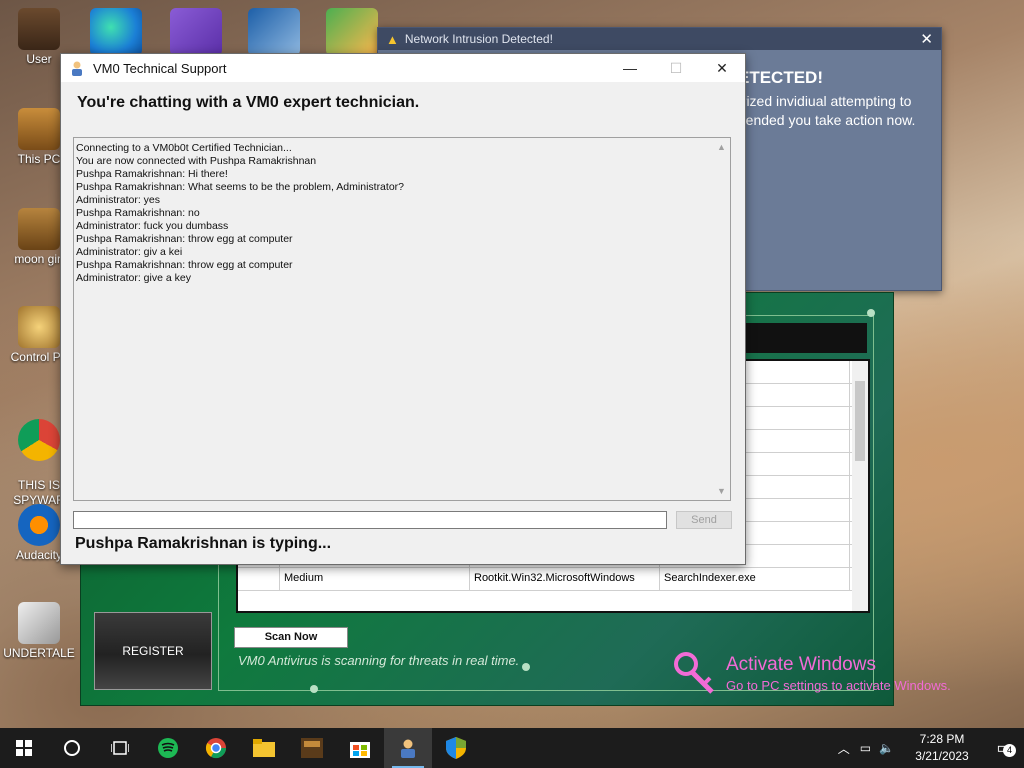  I want to click on task-view-button, so click(120, 748).